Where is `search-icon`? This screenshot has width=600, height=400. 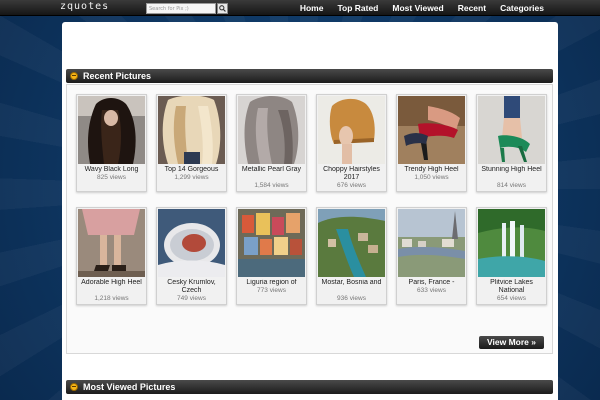
search-icon is located at coordinates (222, 8).